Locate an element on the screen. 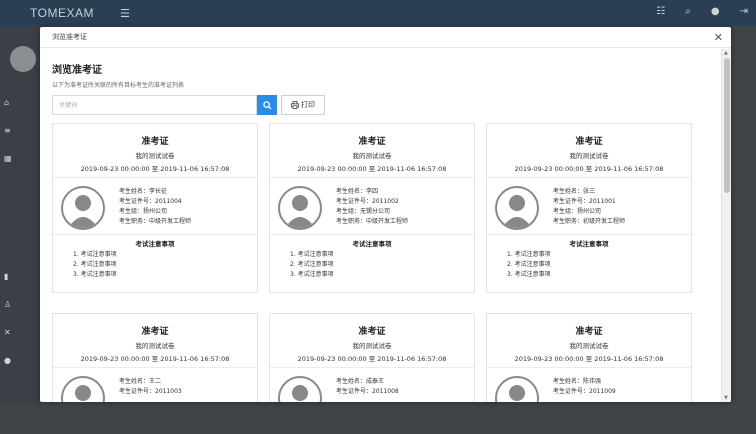 This screenshot has width=756, height=434. field-id: 考生证件号：2011009 is located at coordinates (584, 391).